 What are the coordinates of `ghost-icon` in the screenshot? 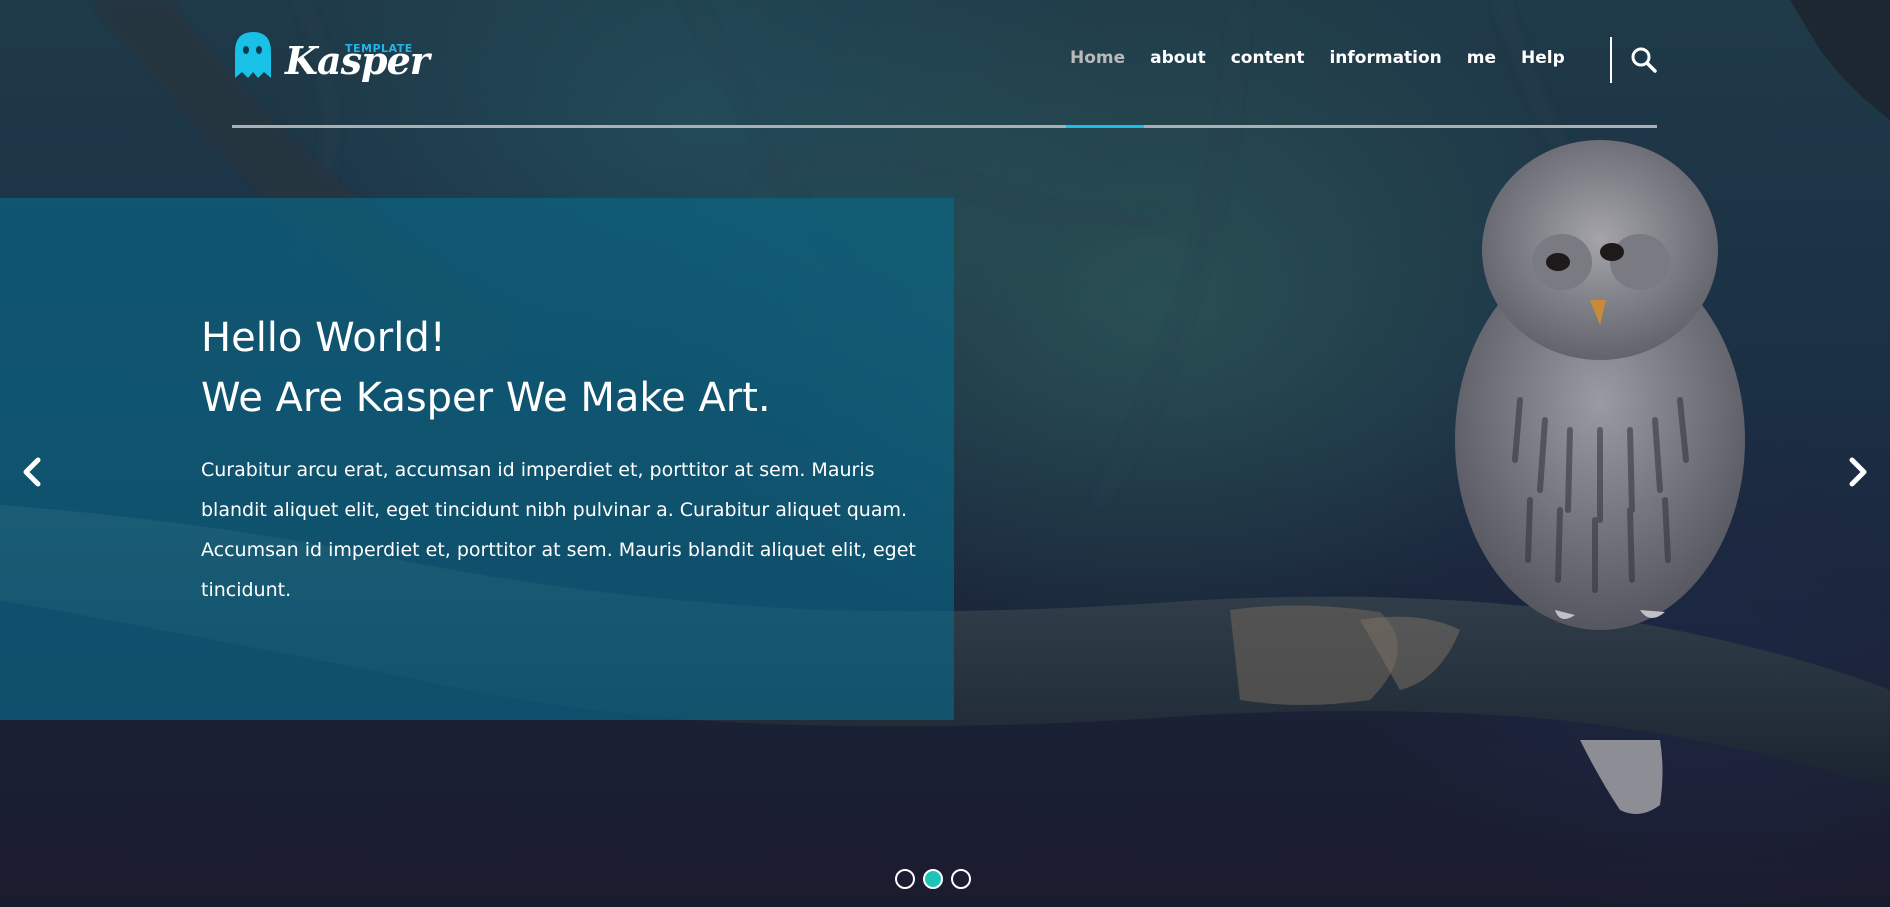 It's located at (253, 55).